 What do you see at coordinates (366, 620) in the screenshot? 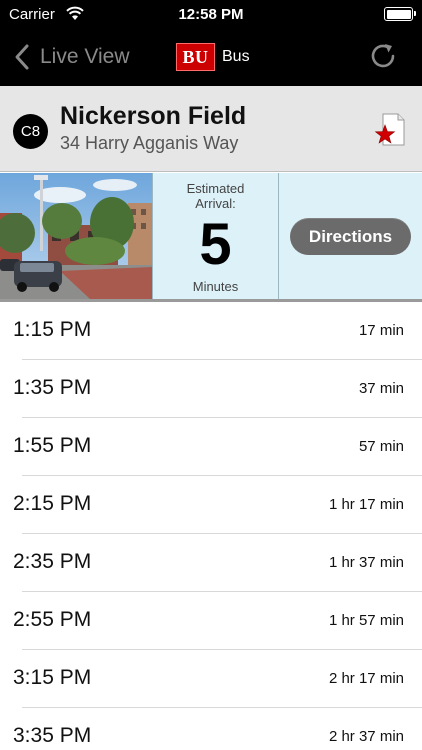
I see `departure-wait: 1 hr 57 min` at bounding box center [366, 620].